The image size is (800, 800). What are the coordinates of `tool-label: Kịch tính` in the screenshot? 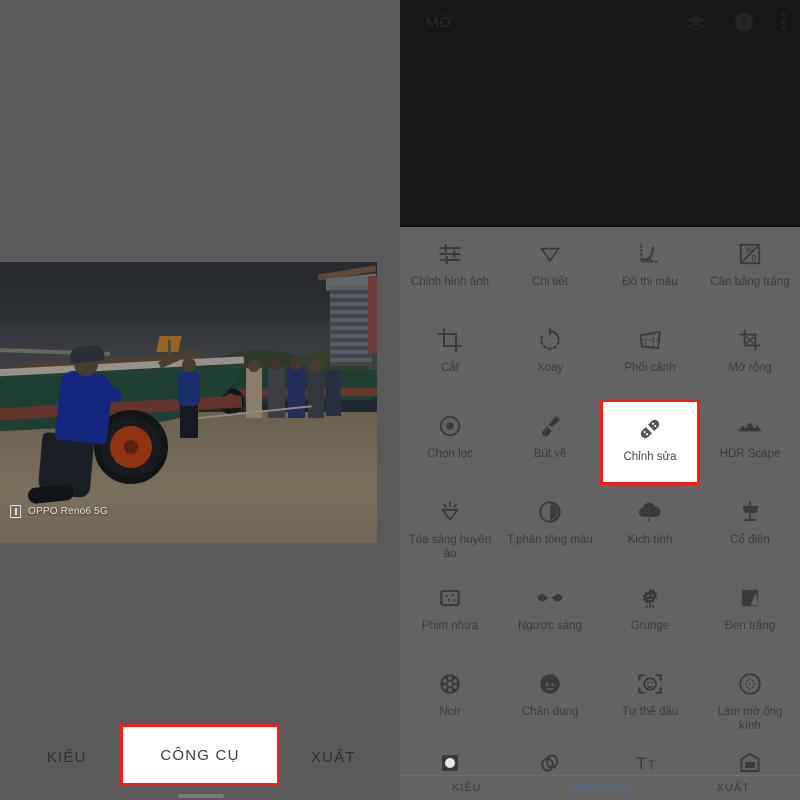 It's located at (650, 540).